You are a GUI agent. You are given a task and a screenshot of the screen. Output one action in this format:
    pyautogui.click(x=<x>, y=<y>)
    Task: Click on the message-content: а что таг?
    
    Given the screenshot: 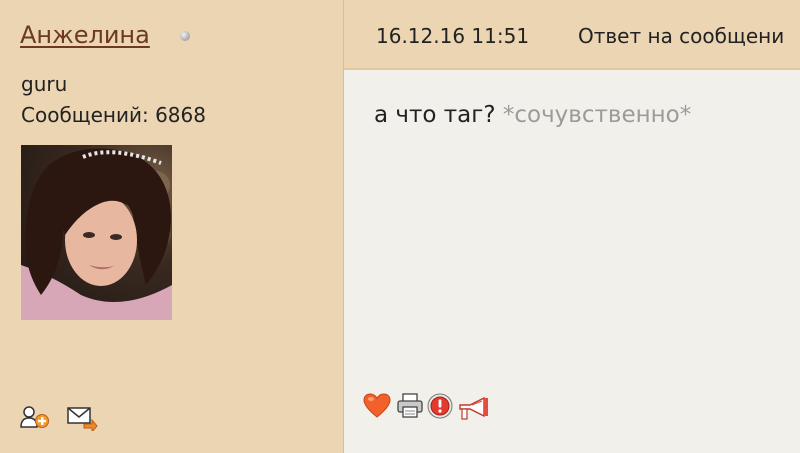 What is the action you would take?
    pyautogui.click(x=435, y=115)
    